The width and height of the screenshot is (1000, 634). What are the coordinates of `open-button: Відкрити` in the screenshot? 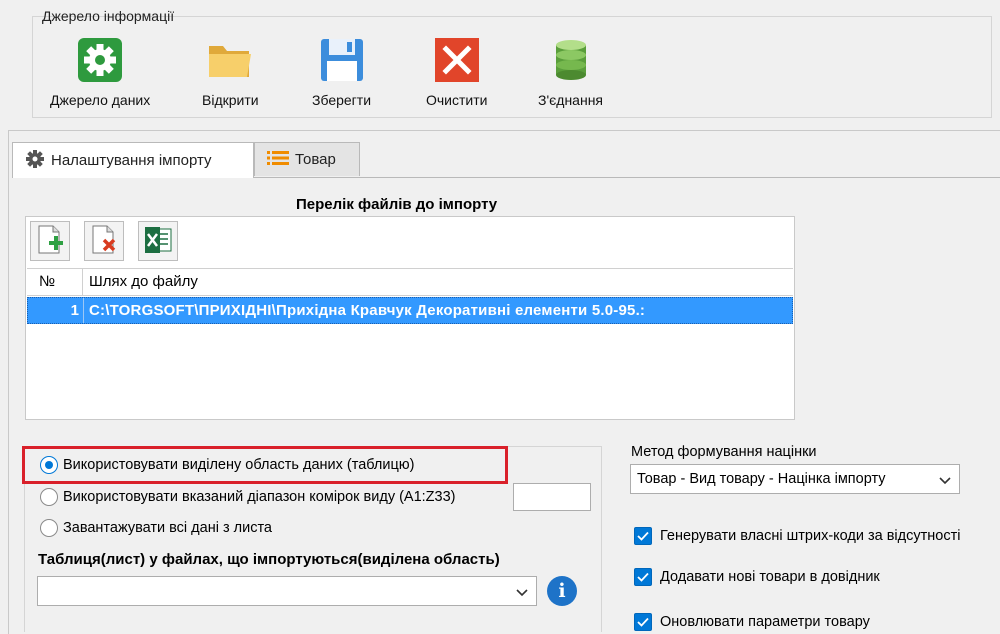 It's located at (230, 72).